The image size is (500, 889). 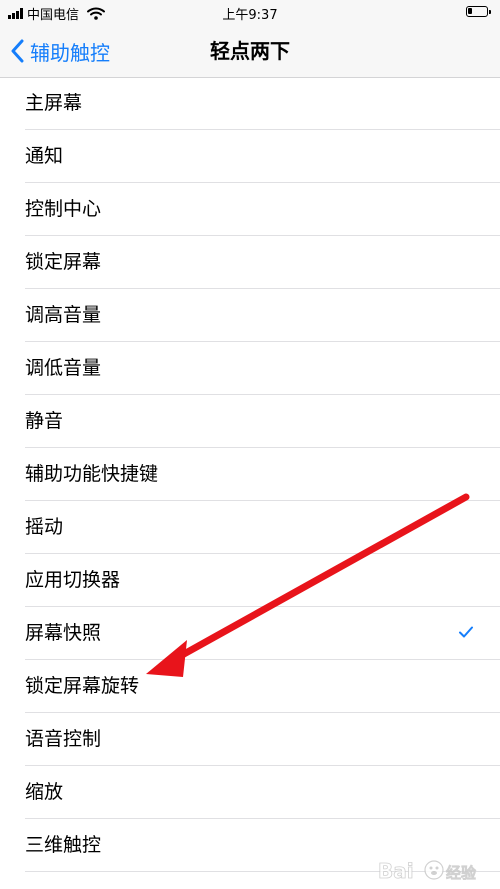 I want to click on list-item-label: 应用切换器, so click(x=73, y=580).